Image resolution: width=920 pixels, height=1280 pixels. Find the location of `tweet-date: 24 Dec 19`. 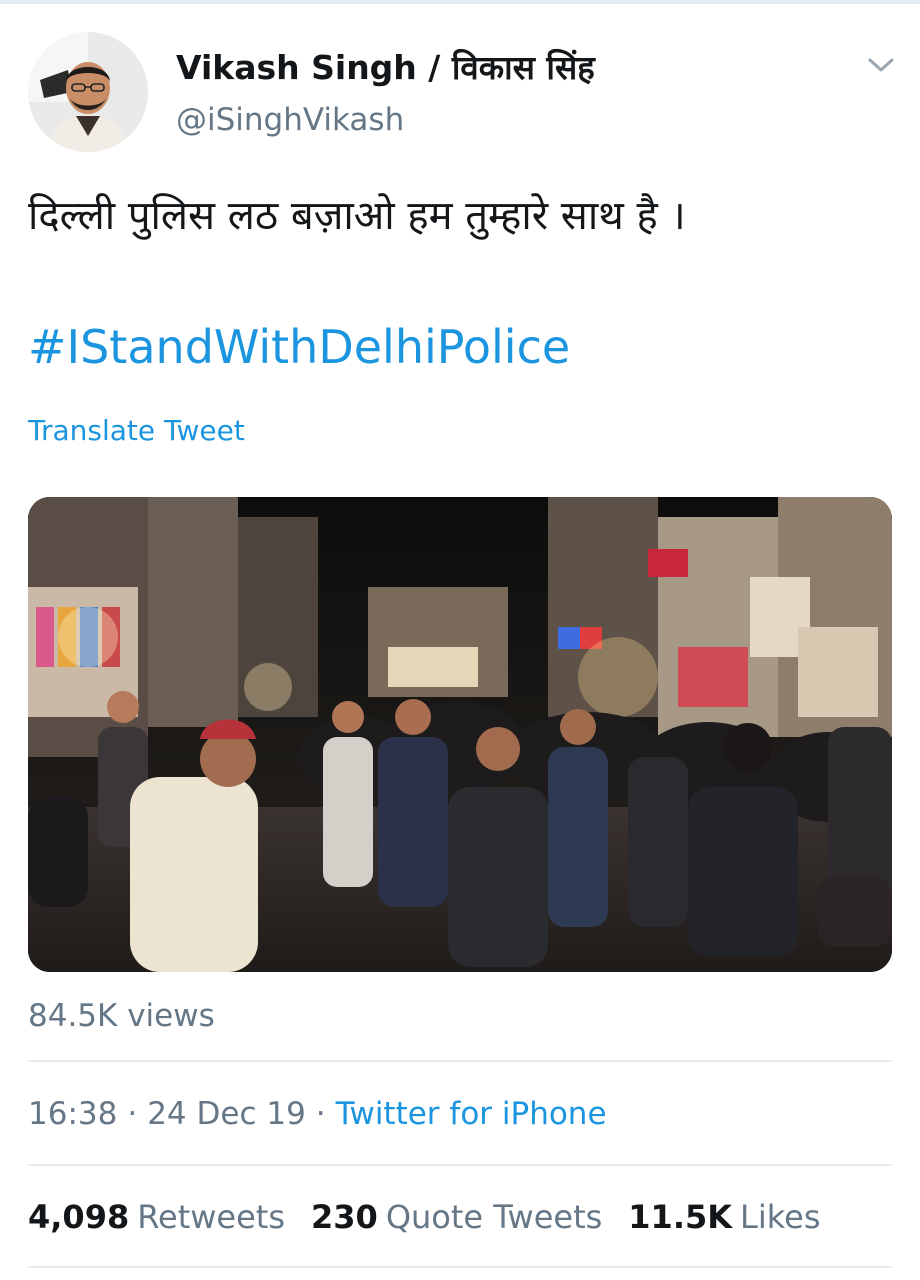

tweet-date: 24 Dec 19 is located at coordinates (226, 1114).